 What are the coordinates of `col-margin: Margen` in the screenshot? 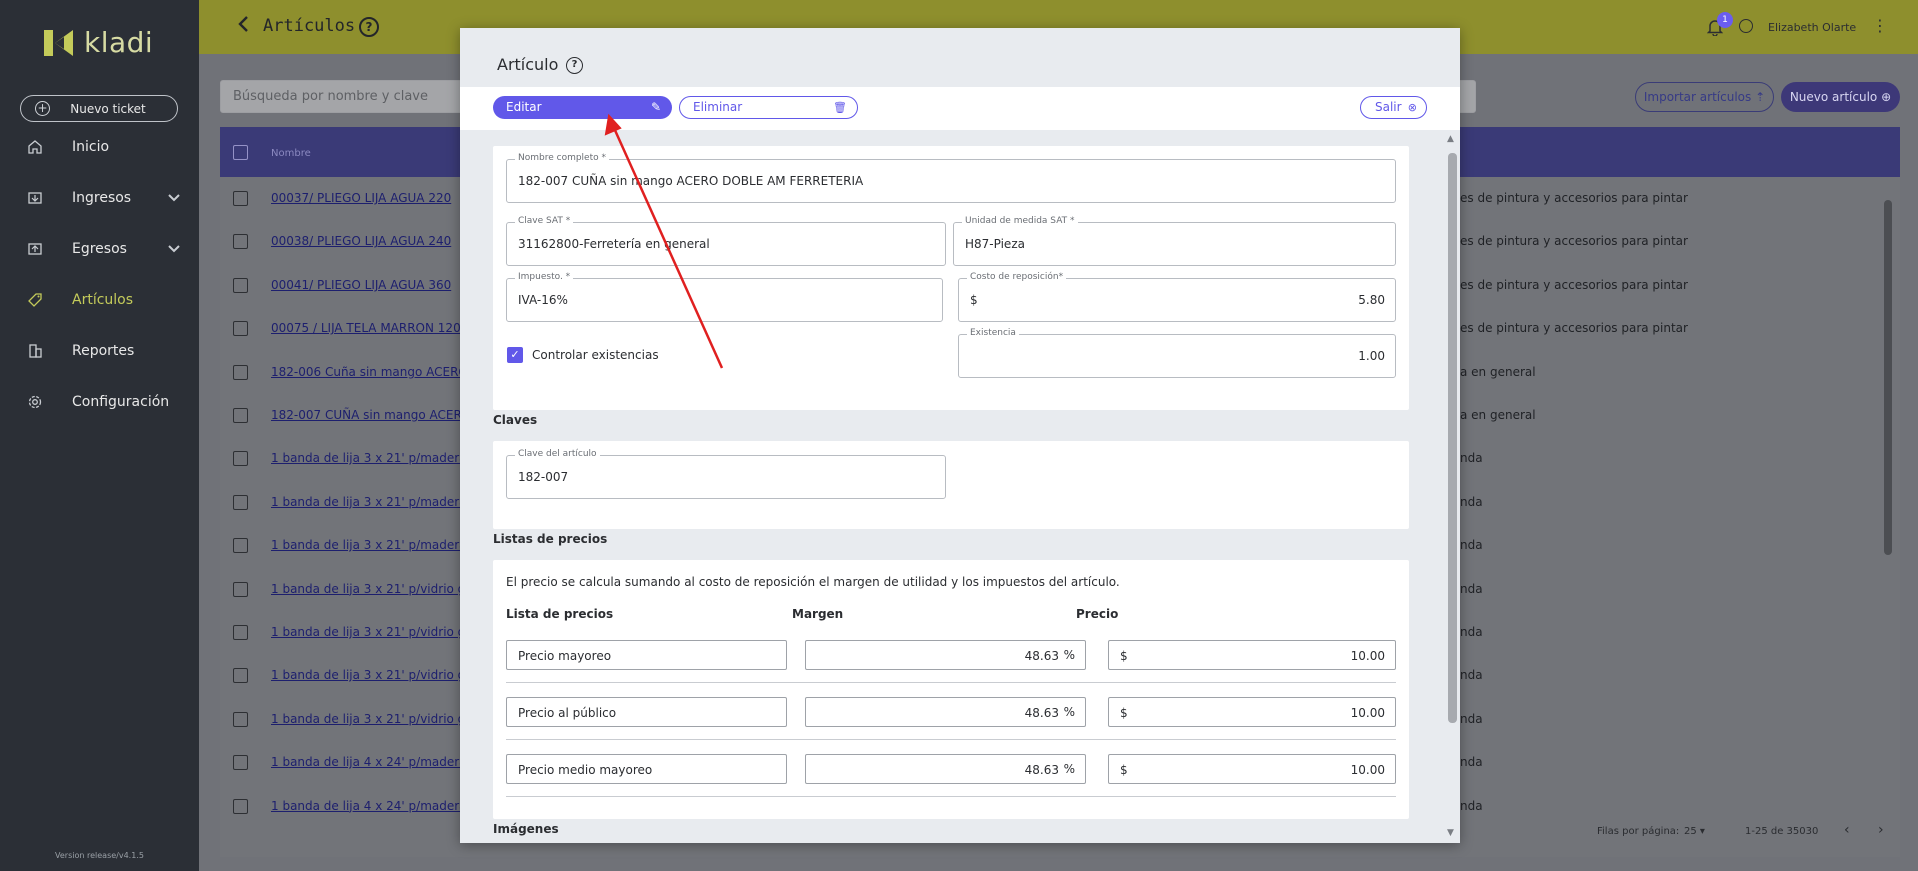 It's located at (818, 614).